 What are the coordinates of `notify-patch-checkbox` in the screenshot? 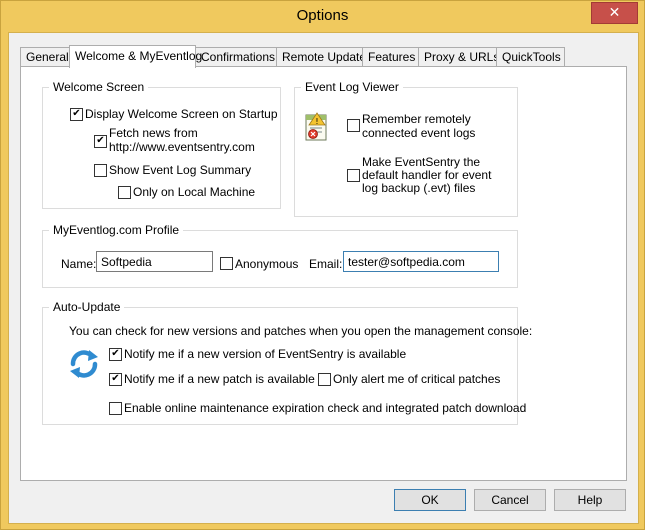 It's located at (115, 379).